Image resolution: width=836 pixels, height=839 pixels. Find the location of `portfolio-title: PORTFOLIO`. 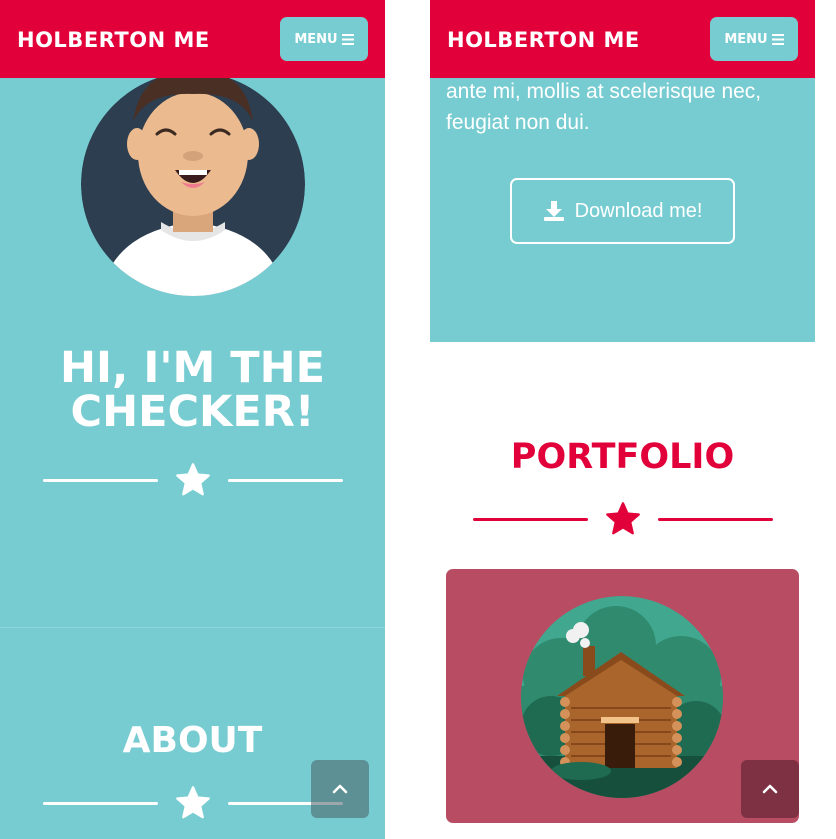

portfolio-title: PORTFOLIO is located at coordinates (622, 457).